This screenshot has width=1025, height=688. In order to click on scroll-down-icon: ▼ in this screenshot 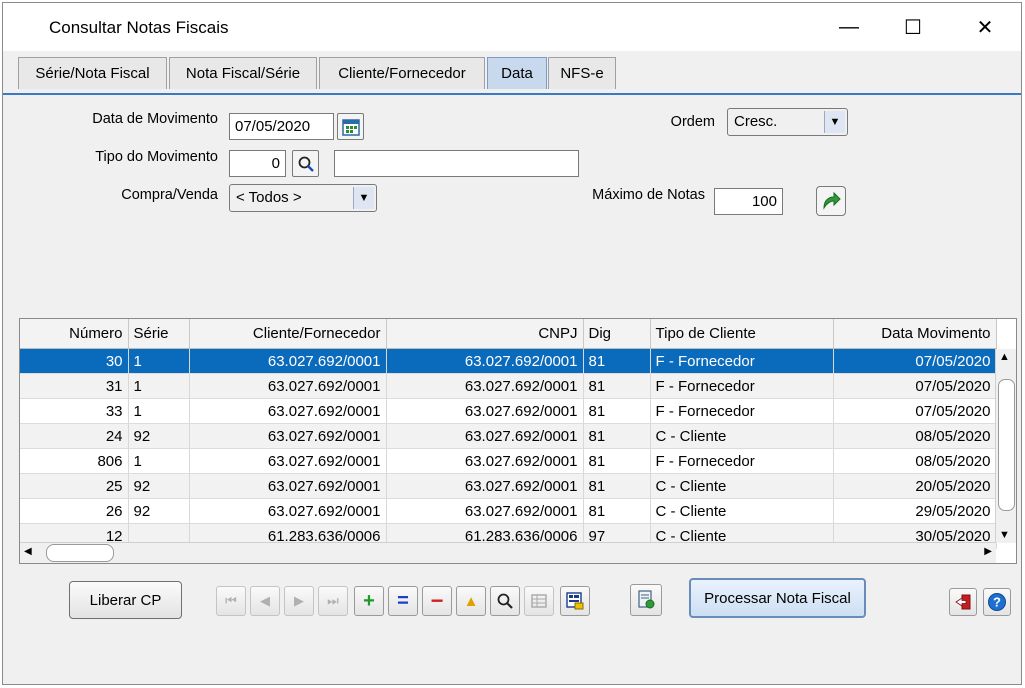, I will do `click(1004, 535)`.